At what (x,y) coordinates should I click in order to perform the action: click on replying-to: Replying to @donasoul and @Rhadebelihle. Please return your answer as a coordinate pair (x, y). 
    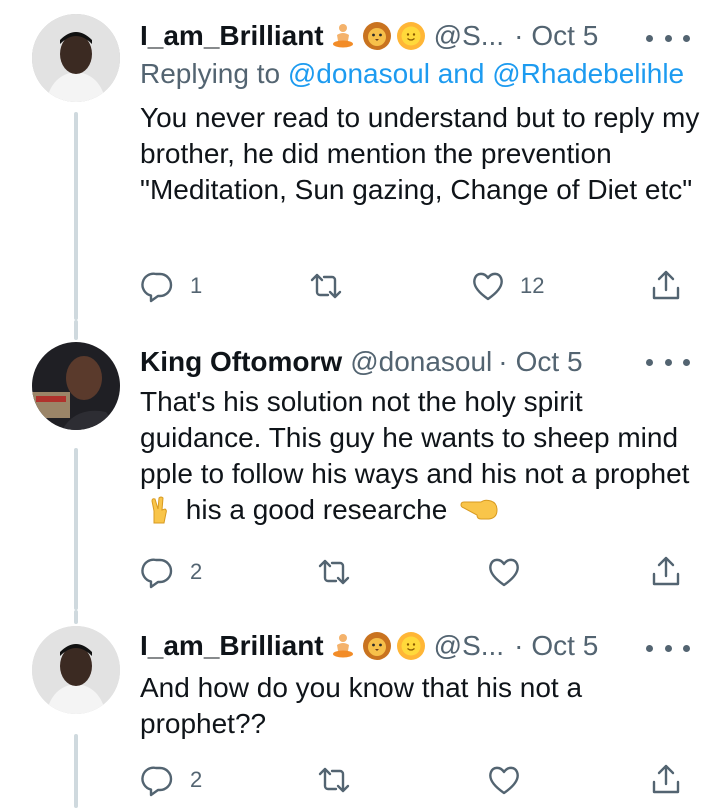
    Looking at the image, I should click on (412, 74).